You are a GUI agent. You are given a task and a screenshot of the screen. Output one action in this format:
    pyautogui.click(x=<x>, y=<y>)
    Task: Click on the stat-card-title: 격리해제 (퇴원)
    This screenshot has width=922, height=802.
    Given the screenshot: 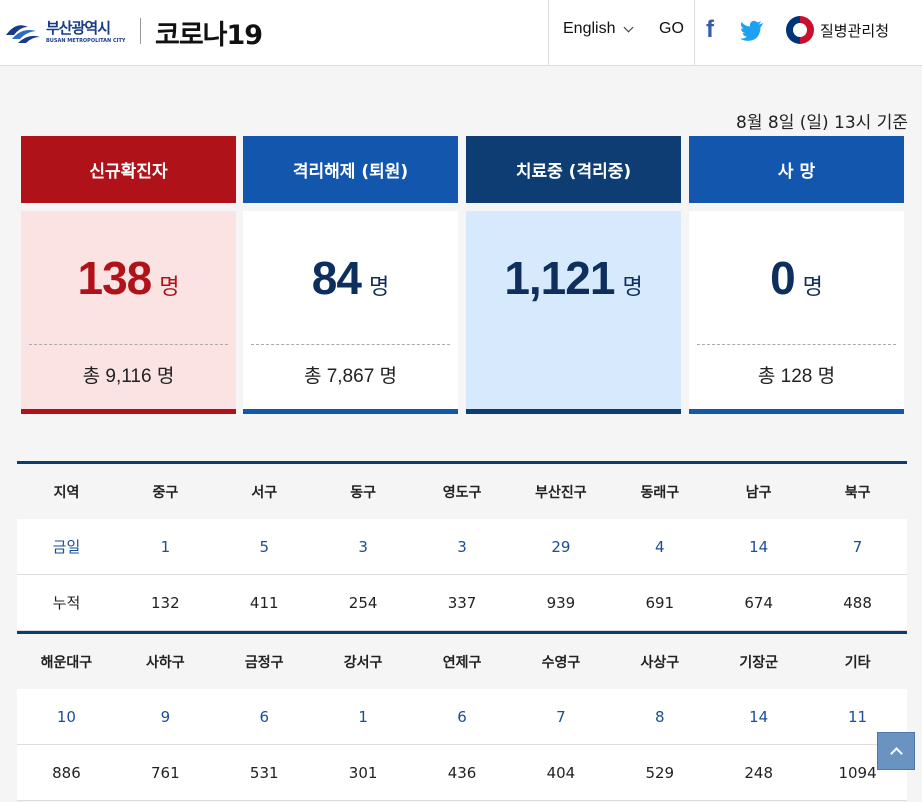 What is the action you would take?
    pyautogui.click(x=350, y=169)
    